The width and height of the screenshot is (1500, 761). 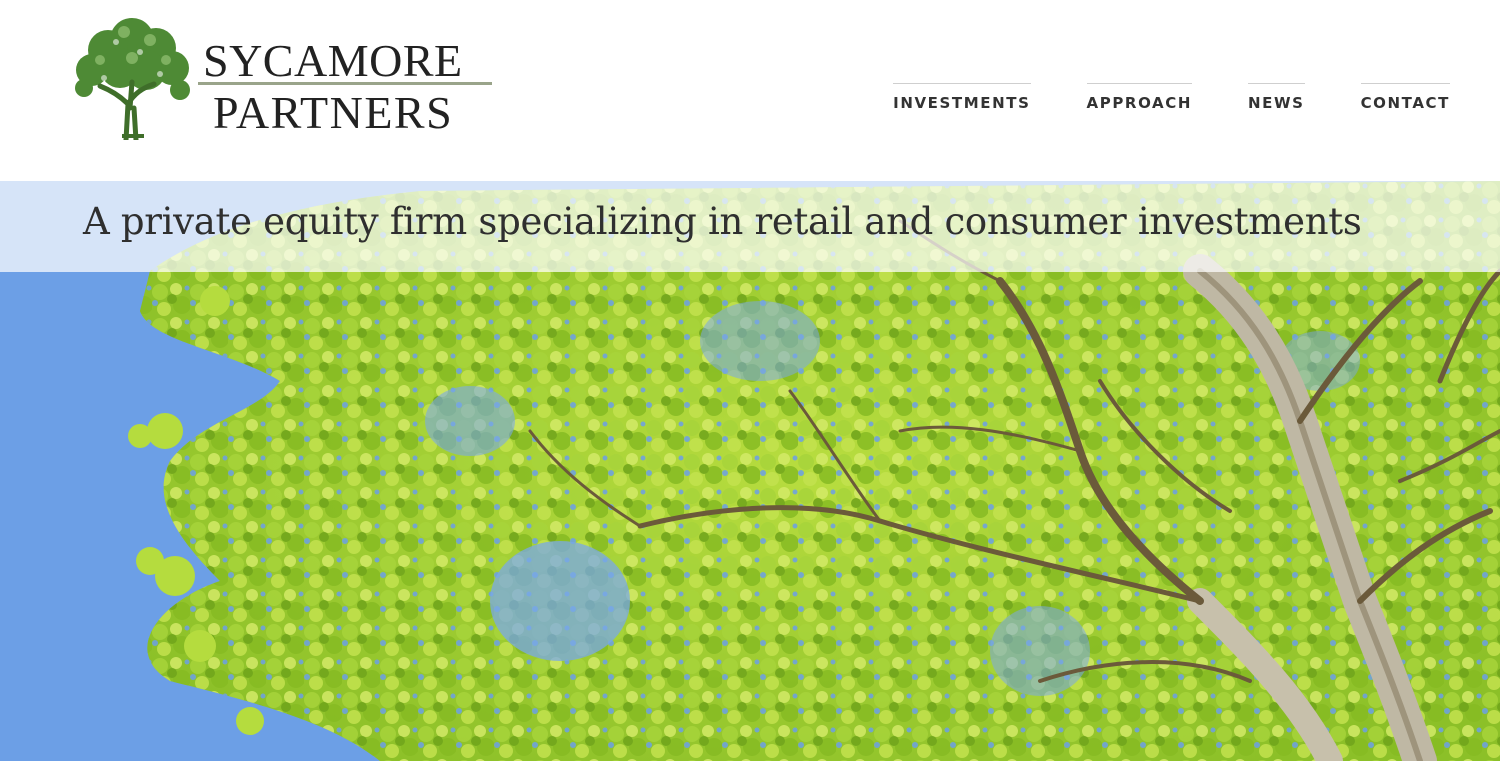 What do you see at coordinates (1276, 103) in the screenshot?
I see `nav-item-news: NEWS` at bounding box center [1276, 103].